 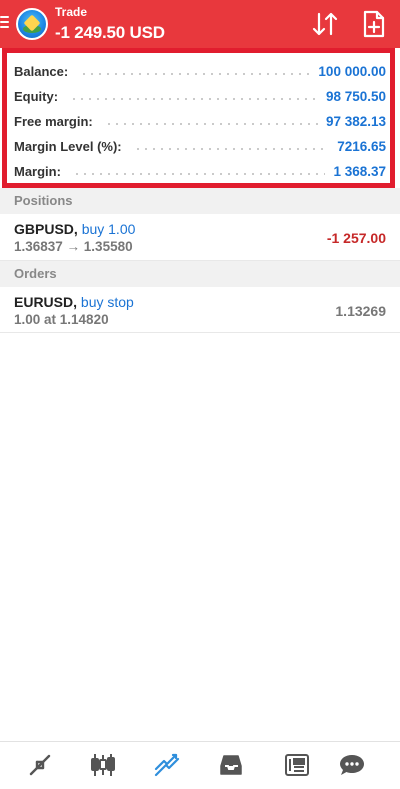 What do you see at coordinates (36, 96) in the screenshot?
I see `equity-label: Equity:` at bounding box center [36, 96].